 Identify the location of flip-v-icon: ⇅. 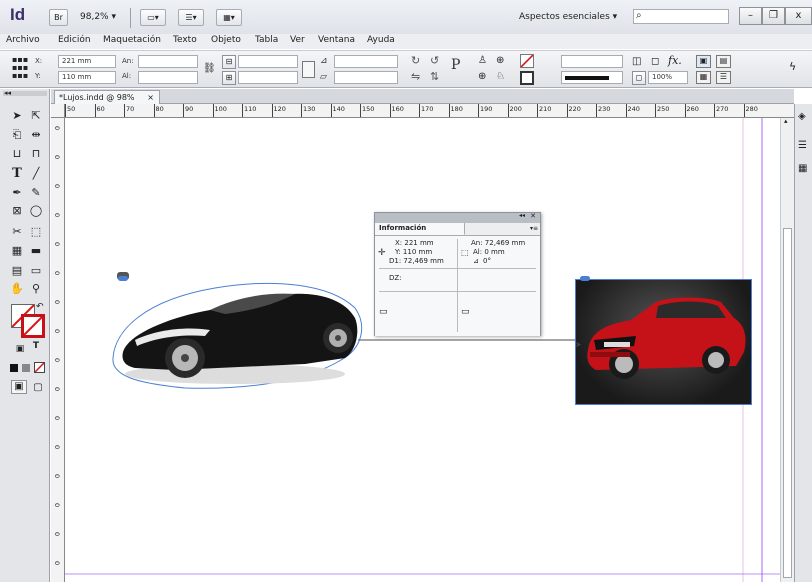
(434, 76).